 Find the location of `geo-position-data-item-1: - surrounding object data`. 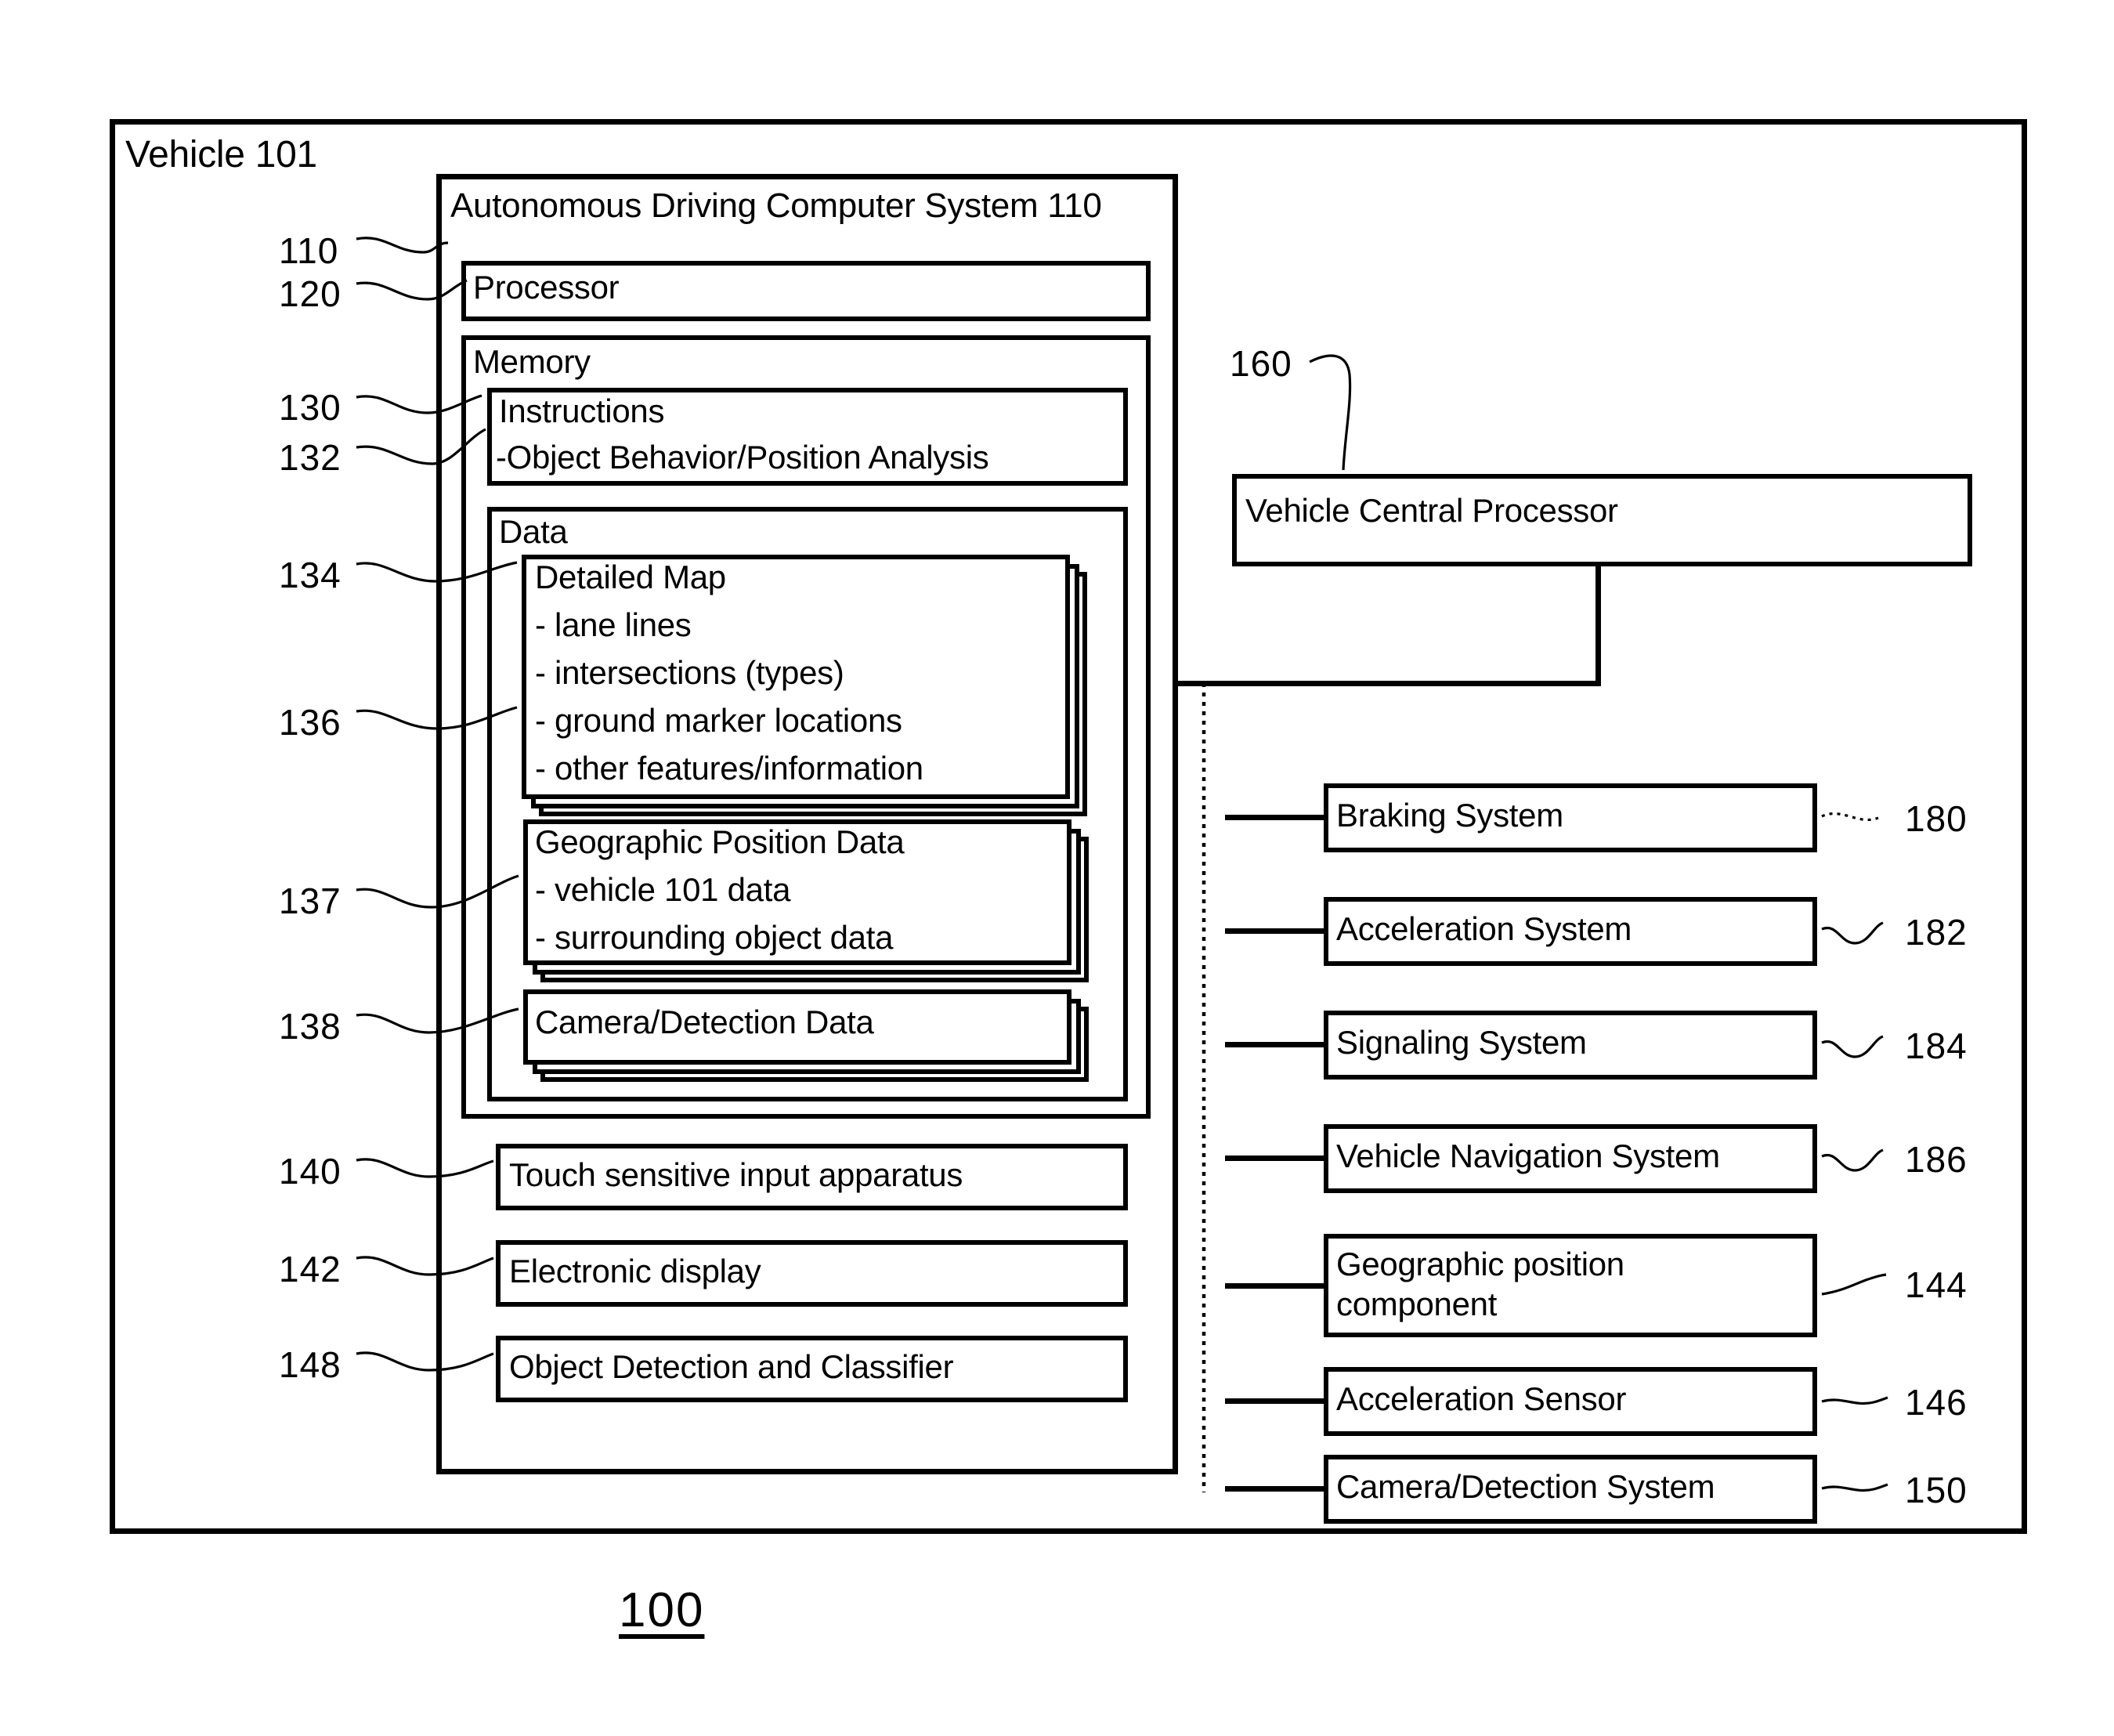

geo-position-data-item-1: - surrounding object data is located at coordinates (714, 937).